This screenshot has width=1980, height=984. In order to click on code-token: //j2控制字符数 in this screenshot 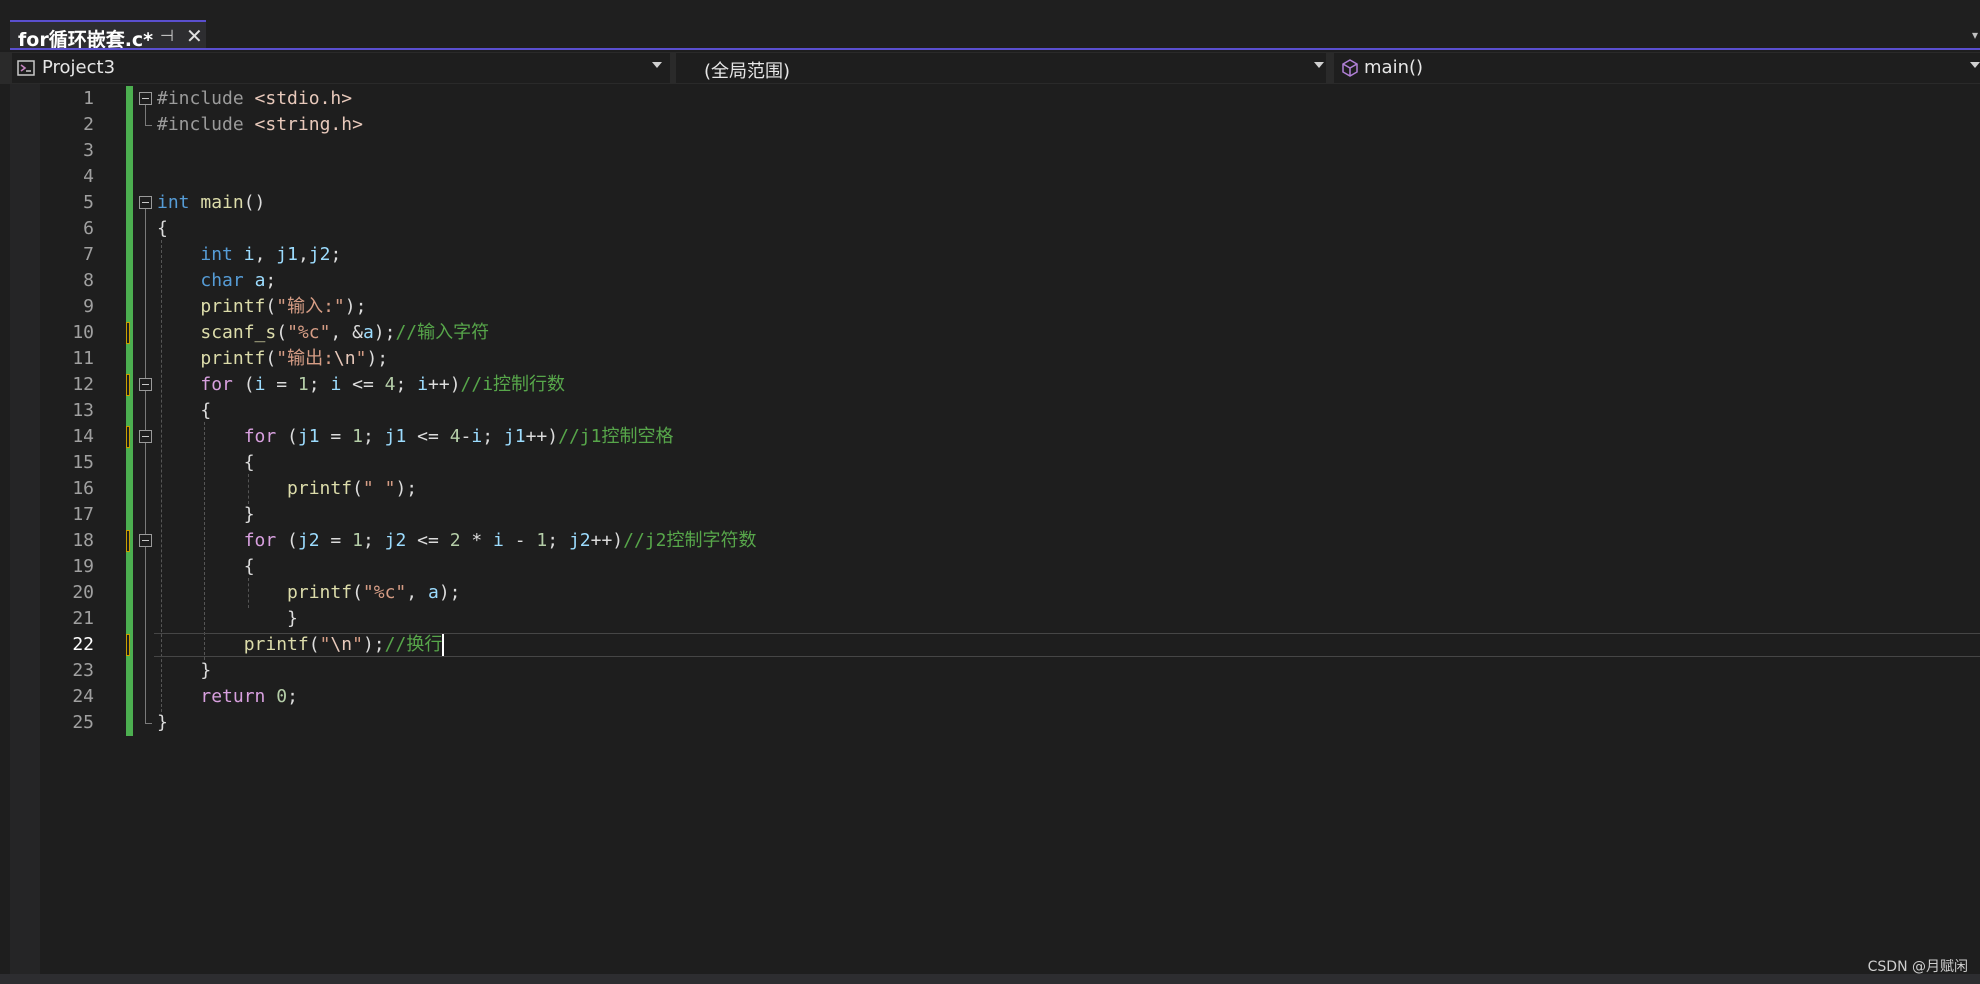, I will do `click(690, 540)`.